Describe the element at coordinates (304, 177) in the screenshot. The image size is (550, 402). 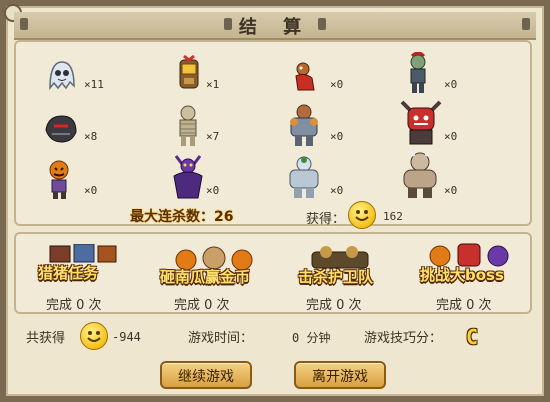
I see `ice-golem-monster-icon` at that location.